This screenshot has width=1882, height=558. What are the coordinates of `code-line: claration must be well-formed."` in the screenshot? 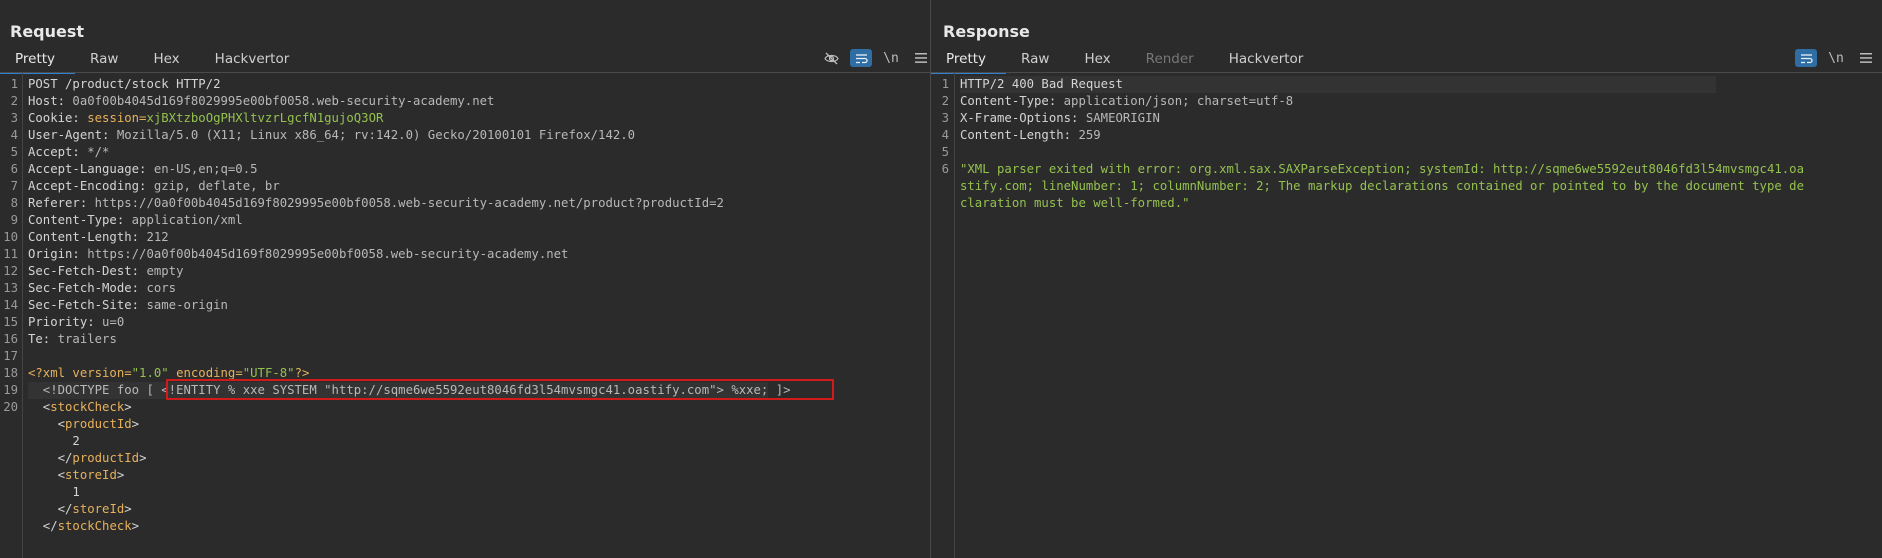 It's located at (1406, 203).